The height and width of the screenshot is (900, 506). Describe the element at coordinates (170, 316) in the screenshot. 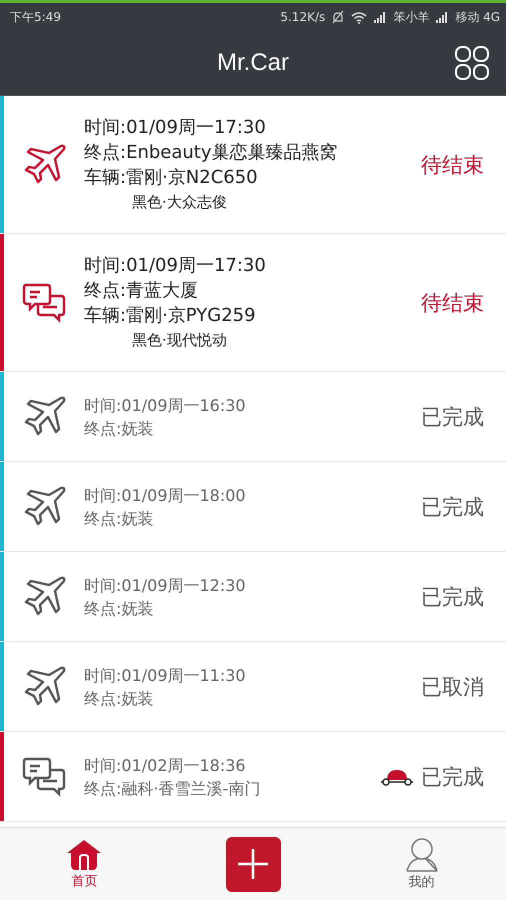

I see `order-vehicle: 车辆:雷刚·京PYG259` at that location.